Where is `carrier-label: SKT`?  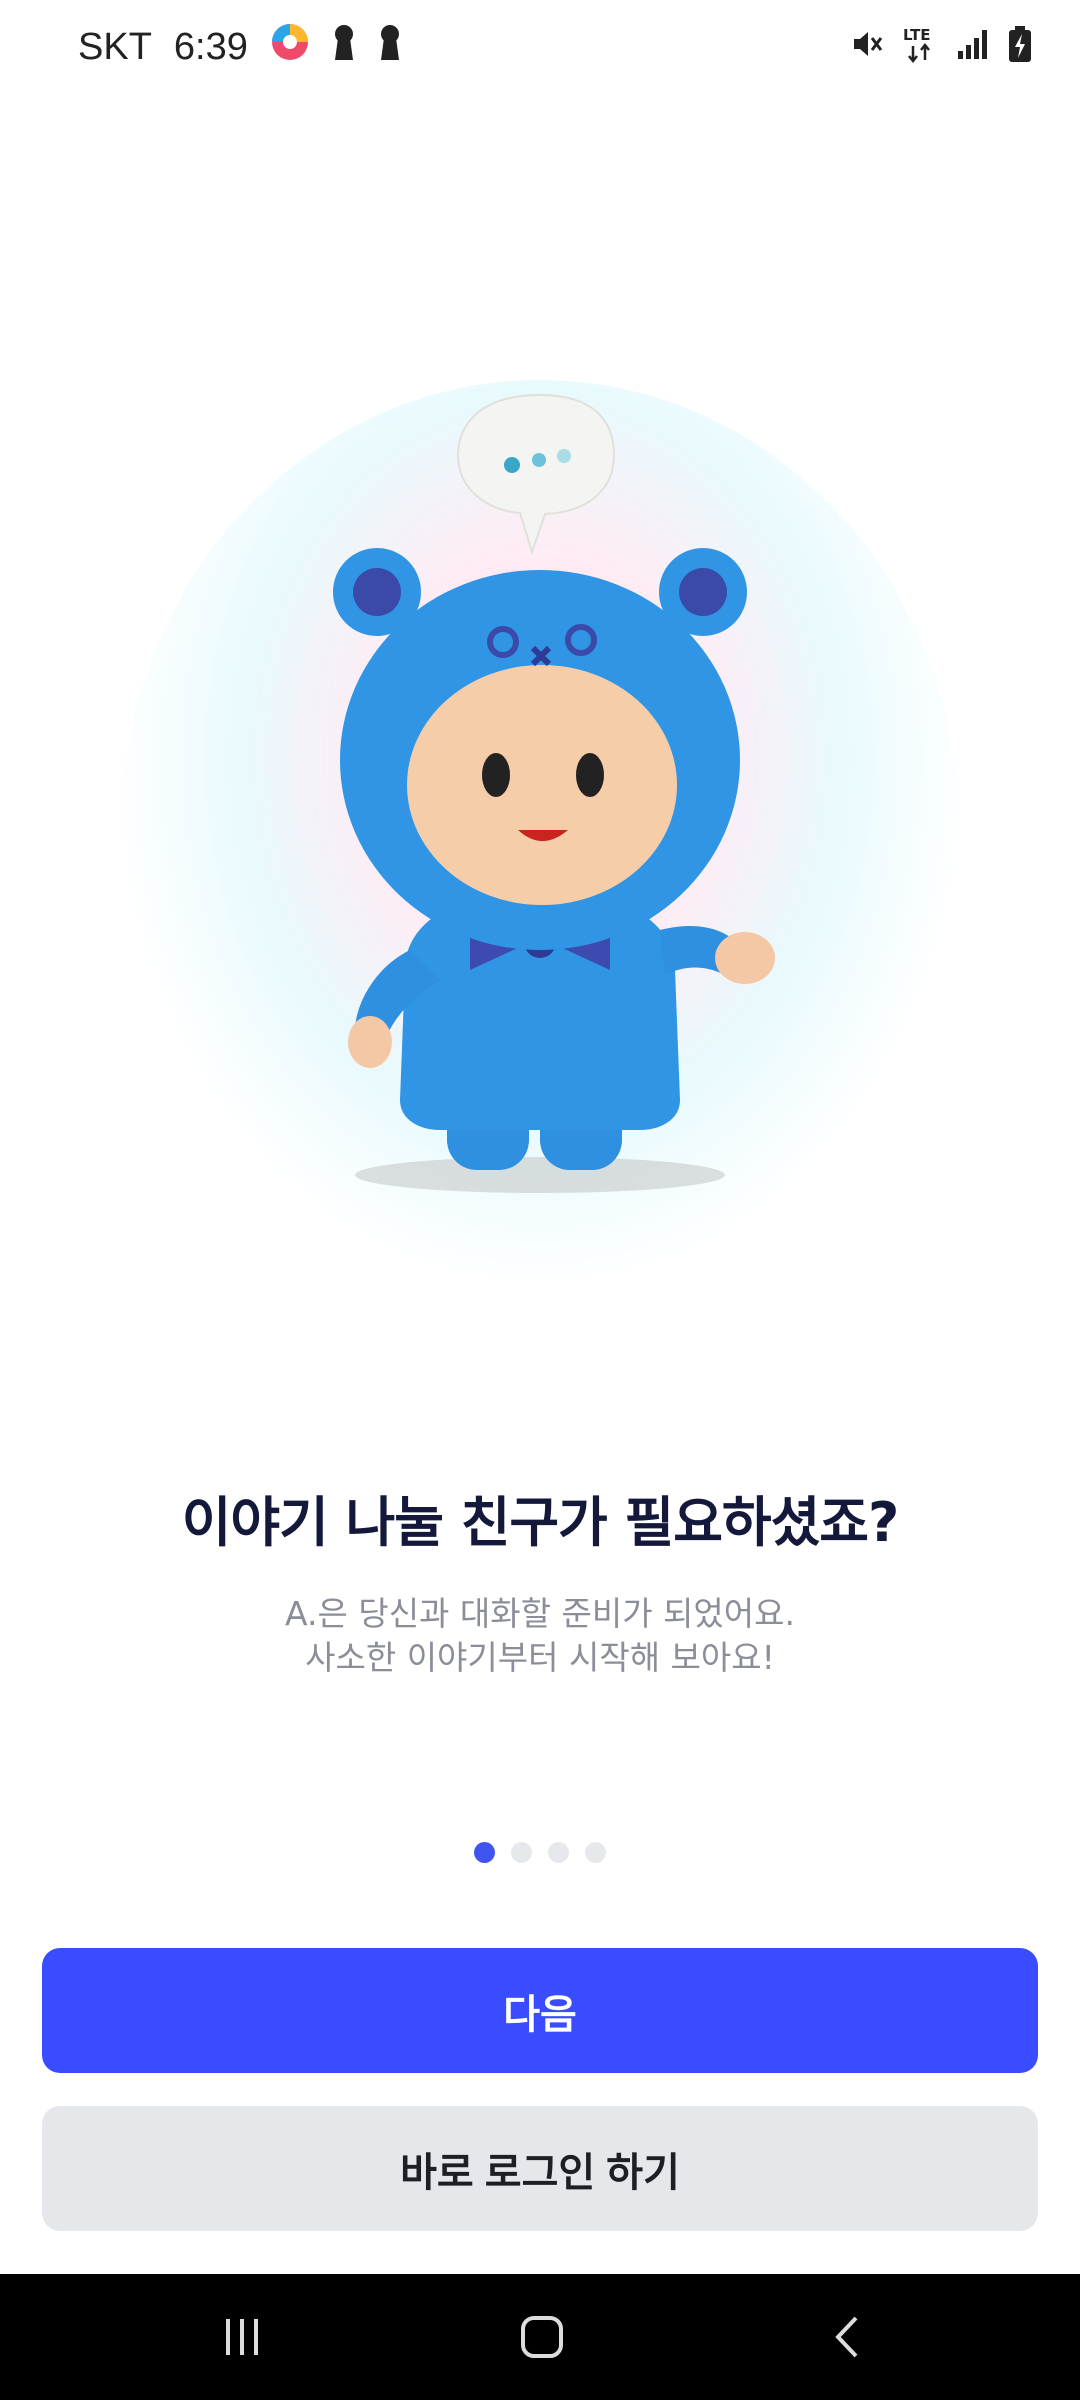 carrier-label: SKT is located at coordinates (115, 46).